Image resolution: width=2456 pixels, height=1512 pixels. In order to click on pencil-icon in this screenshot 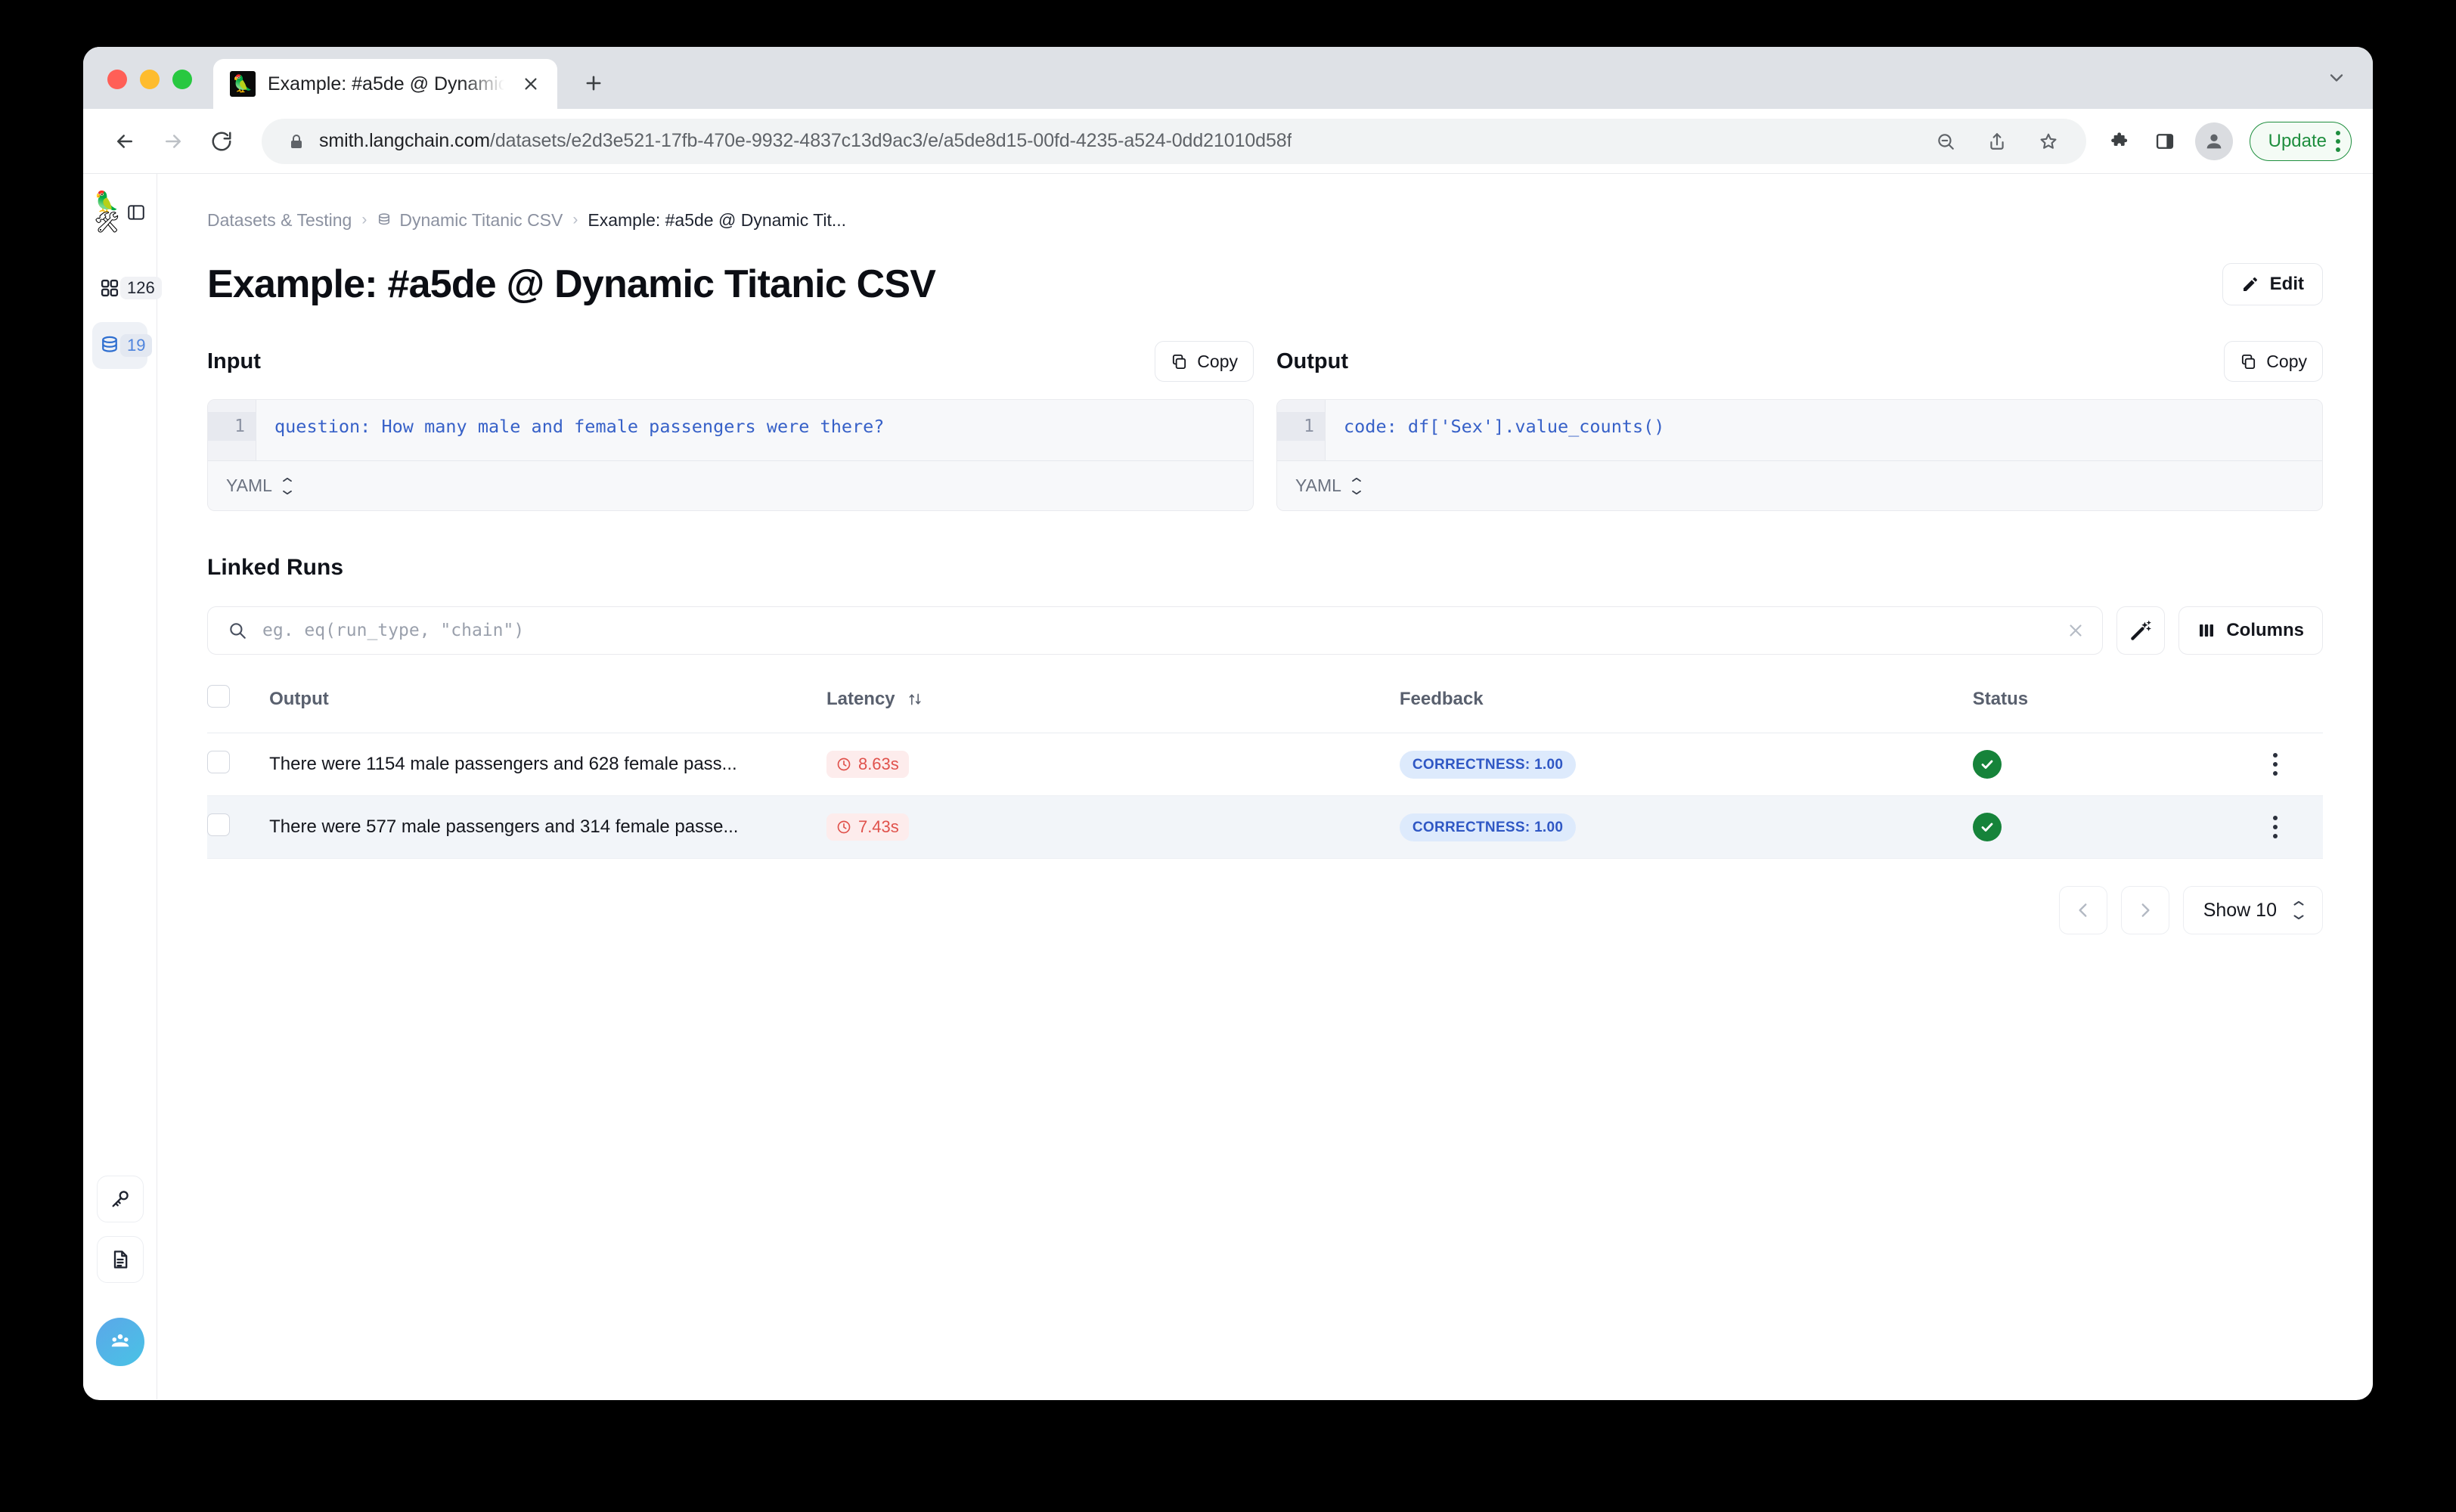, I will do `click(2250, 284)`.